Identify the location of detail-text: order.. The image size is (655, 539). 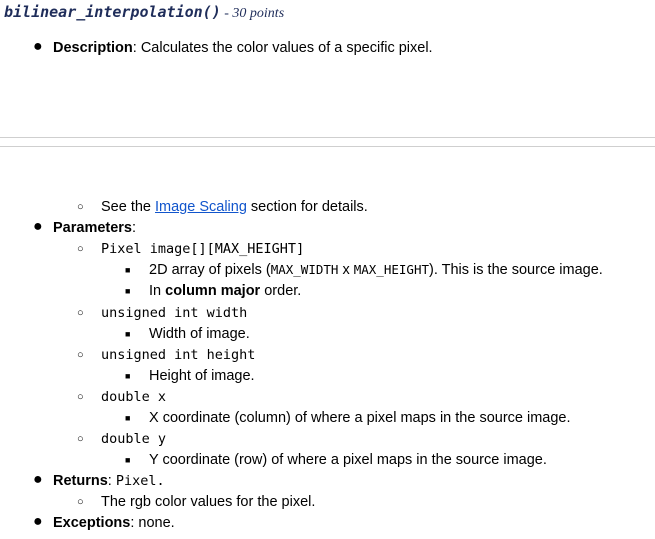
(281, 291).